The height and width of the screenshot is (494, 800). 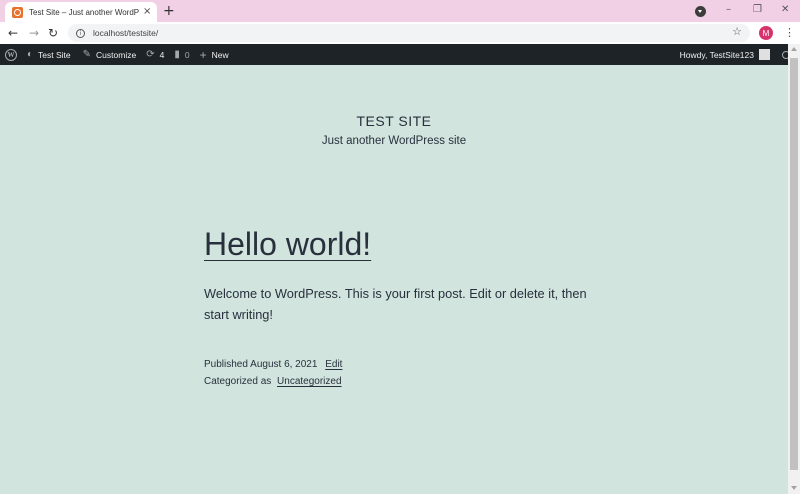 I want to click on new-content-menu: + New, so click(x=214, y=54).